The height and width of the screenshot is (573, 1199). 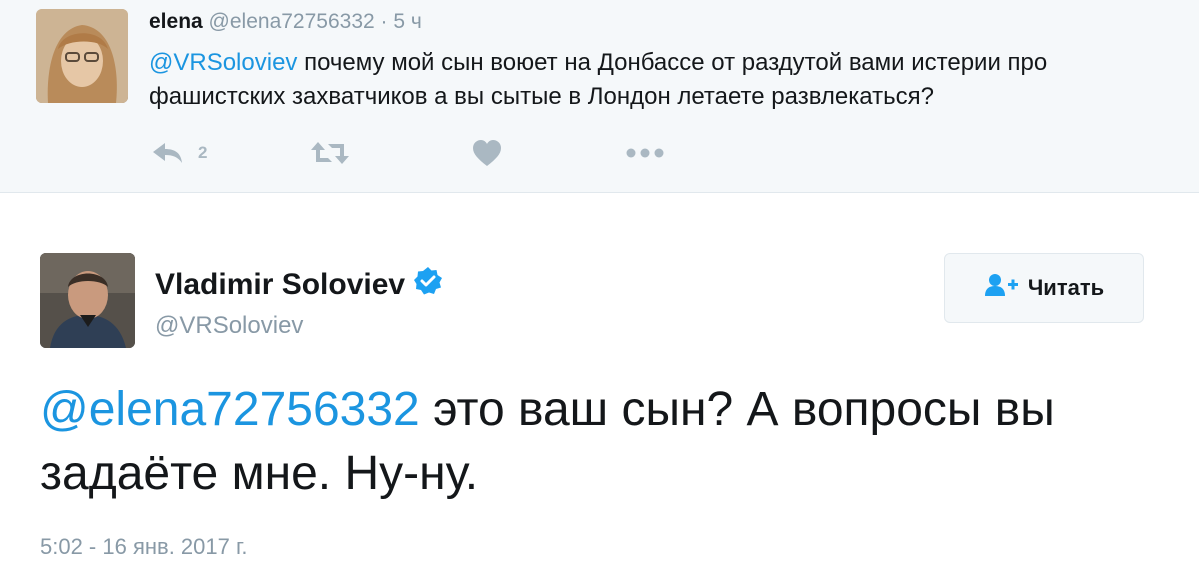 I want to click on more-button, so click(x=645, y=153).